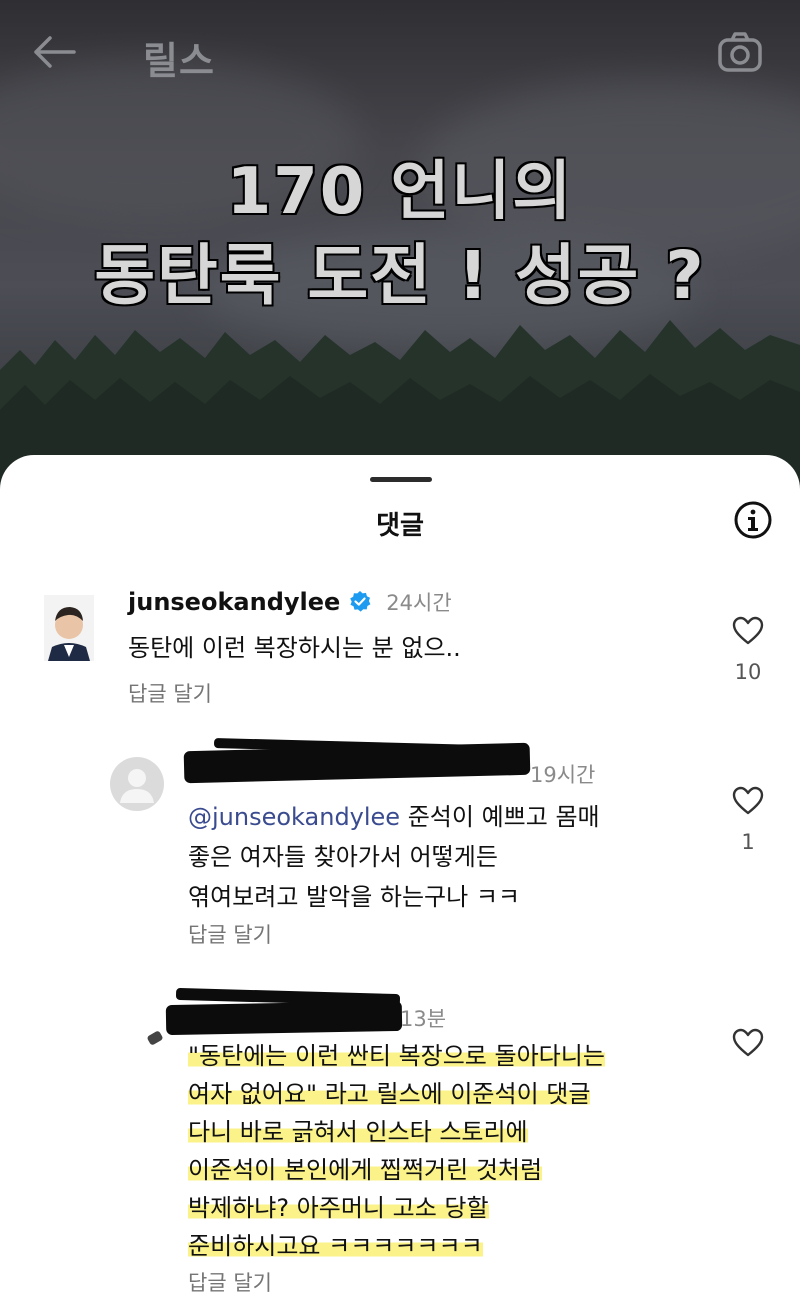  Describe the element at coordinates (389, 1094) in the screenshot. I see `comment-line: 여자 없어요" 라고 릴스에 이준석이 댓글` at that location.